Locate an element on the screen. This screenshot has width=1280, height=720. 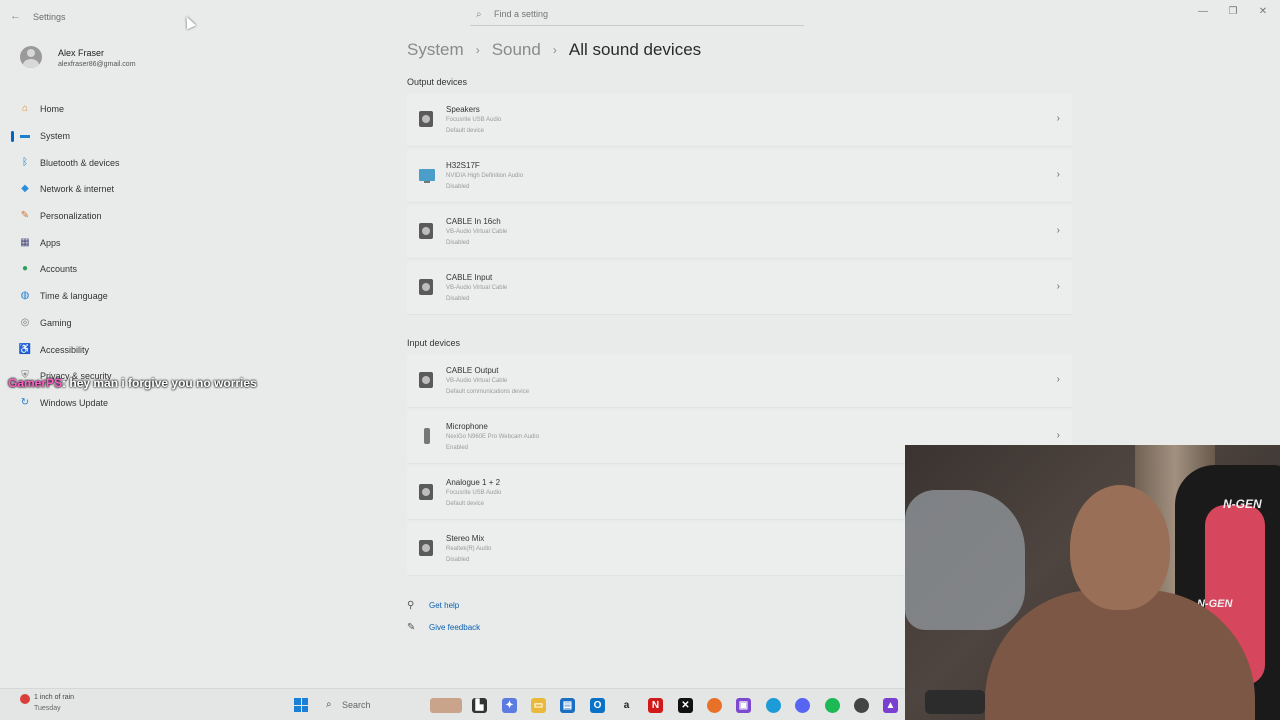
discord-icon is located at coordinates (802, 705).